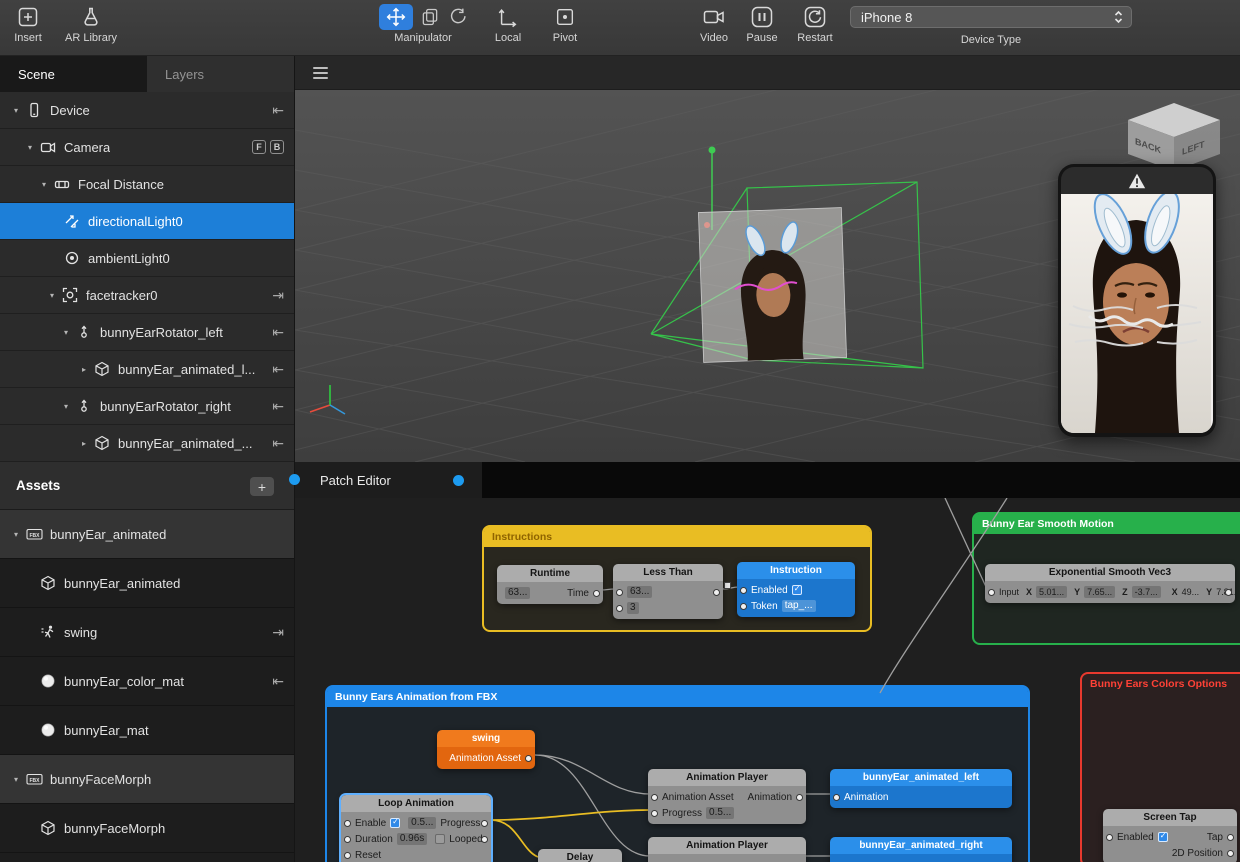 Image resolution: width=1240 pixels, height=862 pixels. I want to click on patch-node-bunny-ear-right: bunnyEar_animated_right, so click(921, 849).